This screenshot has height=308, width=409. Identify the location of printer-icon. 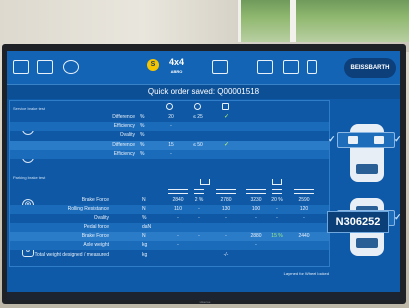
(220, 67).